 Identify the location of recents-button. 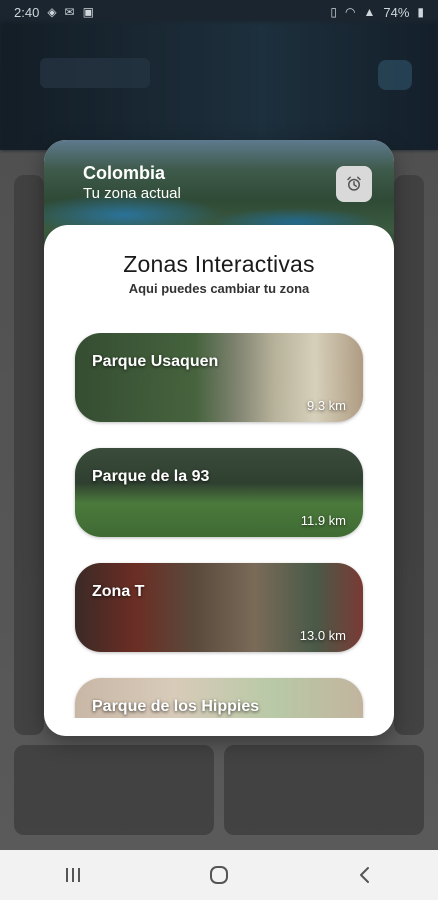
(73, 875).